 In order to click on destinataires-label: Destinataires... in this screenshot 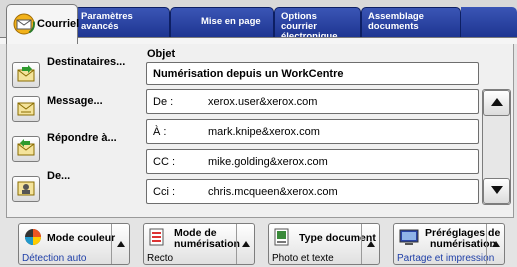, I will do `click(86, 62)`.